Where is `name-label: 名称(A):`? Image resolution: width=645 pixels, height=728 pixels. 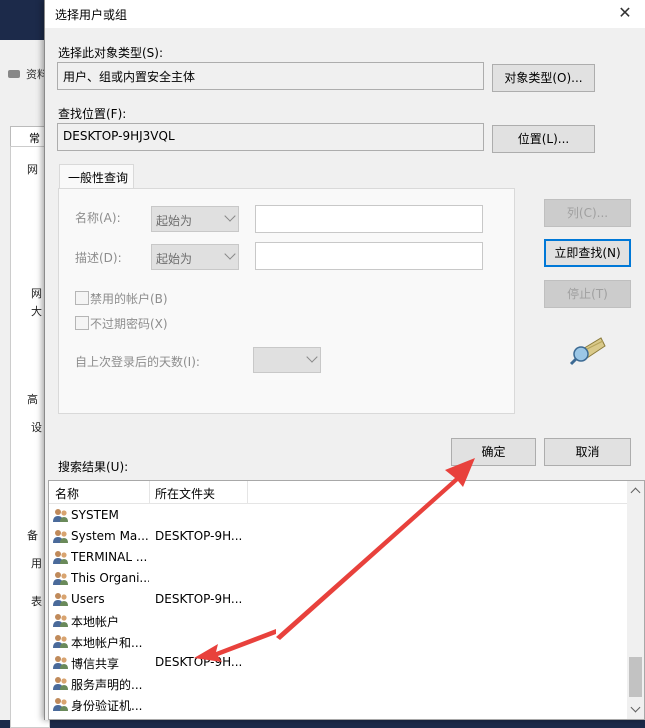 name-label: 名称(A): is located at coordinates (98, 218).